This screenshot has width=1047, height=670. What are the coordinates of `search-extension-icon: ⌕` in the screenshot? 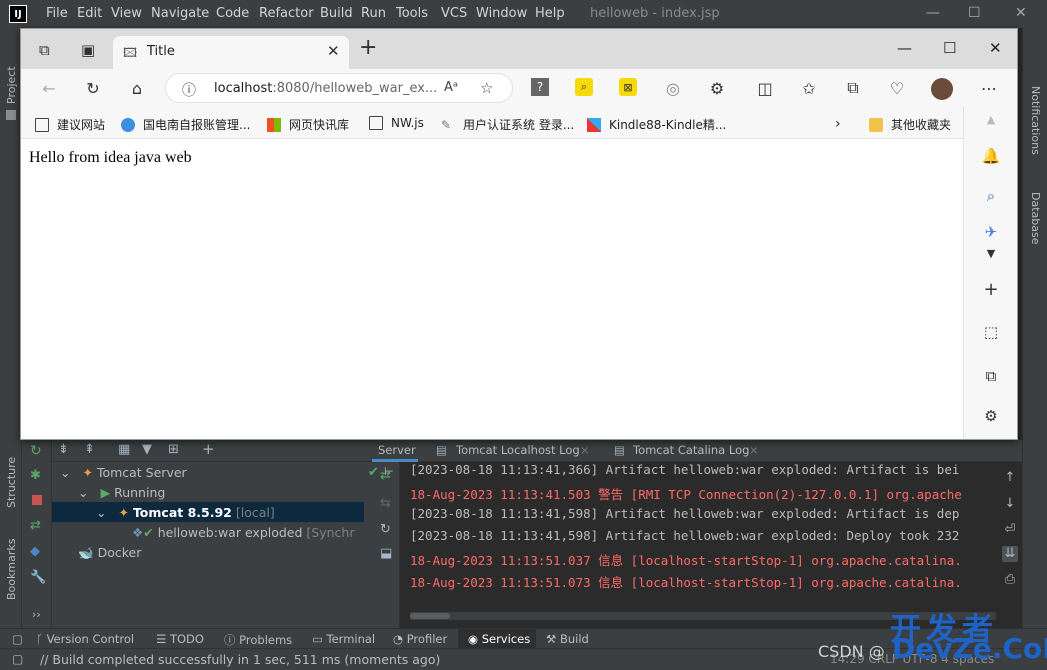 It's located at (584, 87).